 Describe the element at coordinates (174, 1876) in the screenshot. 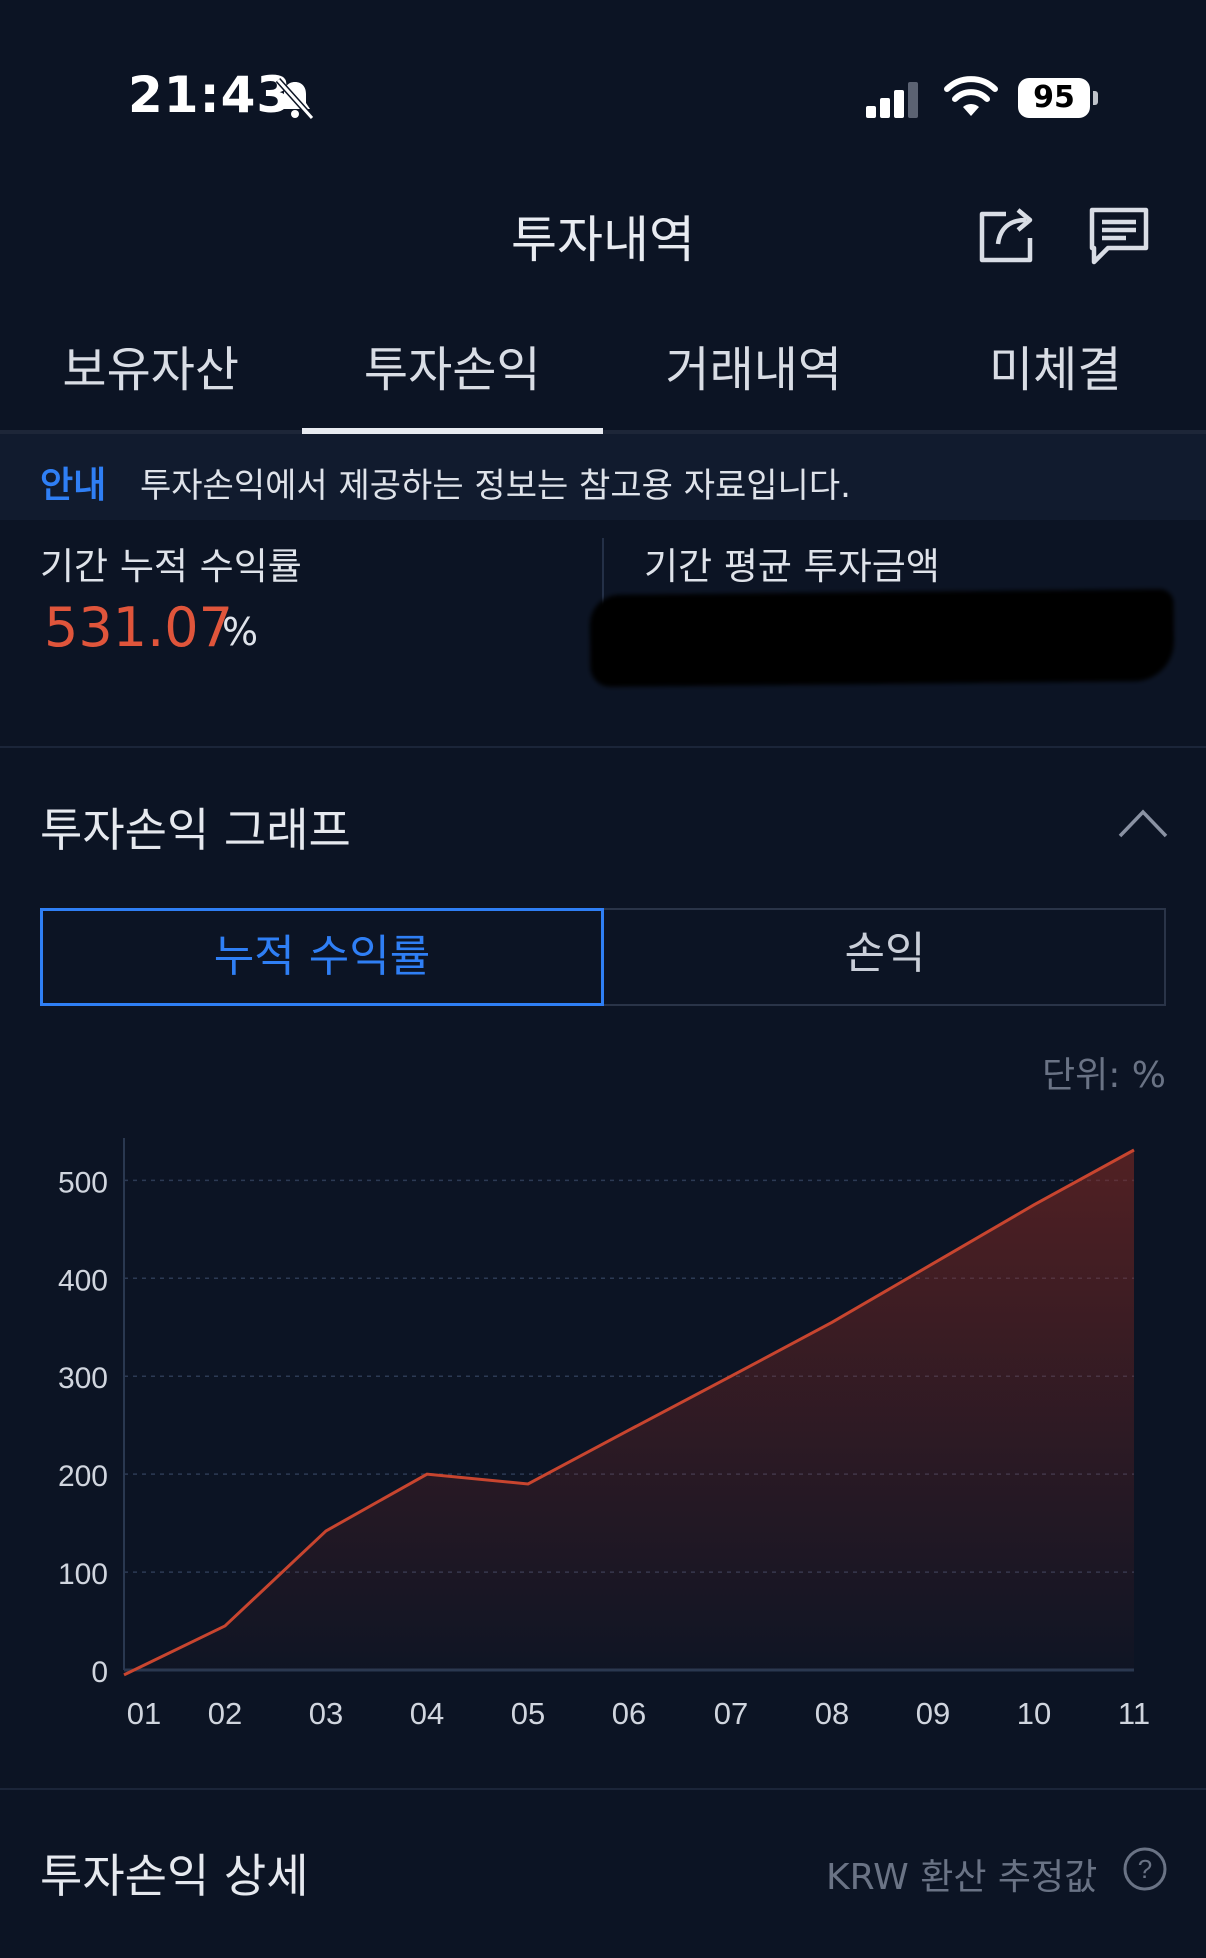

I see `detail-section-title: 투자손익 상세` at that location.